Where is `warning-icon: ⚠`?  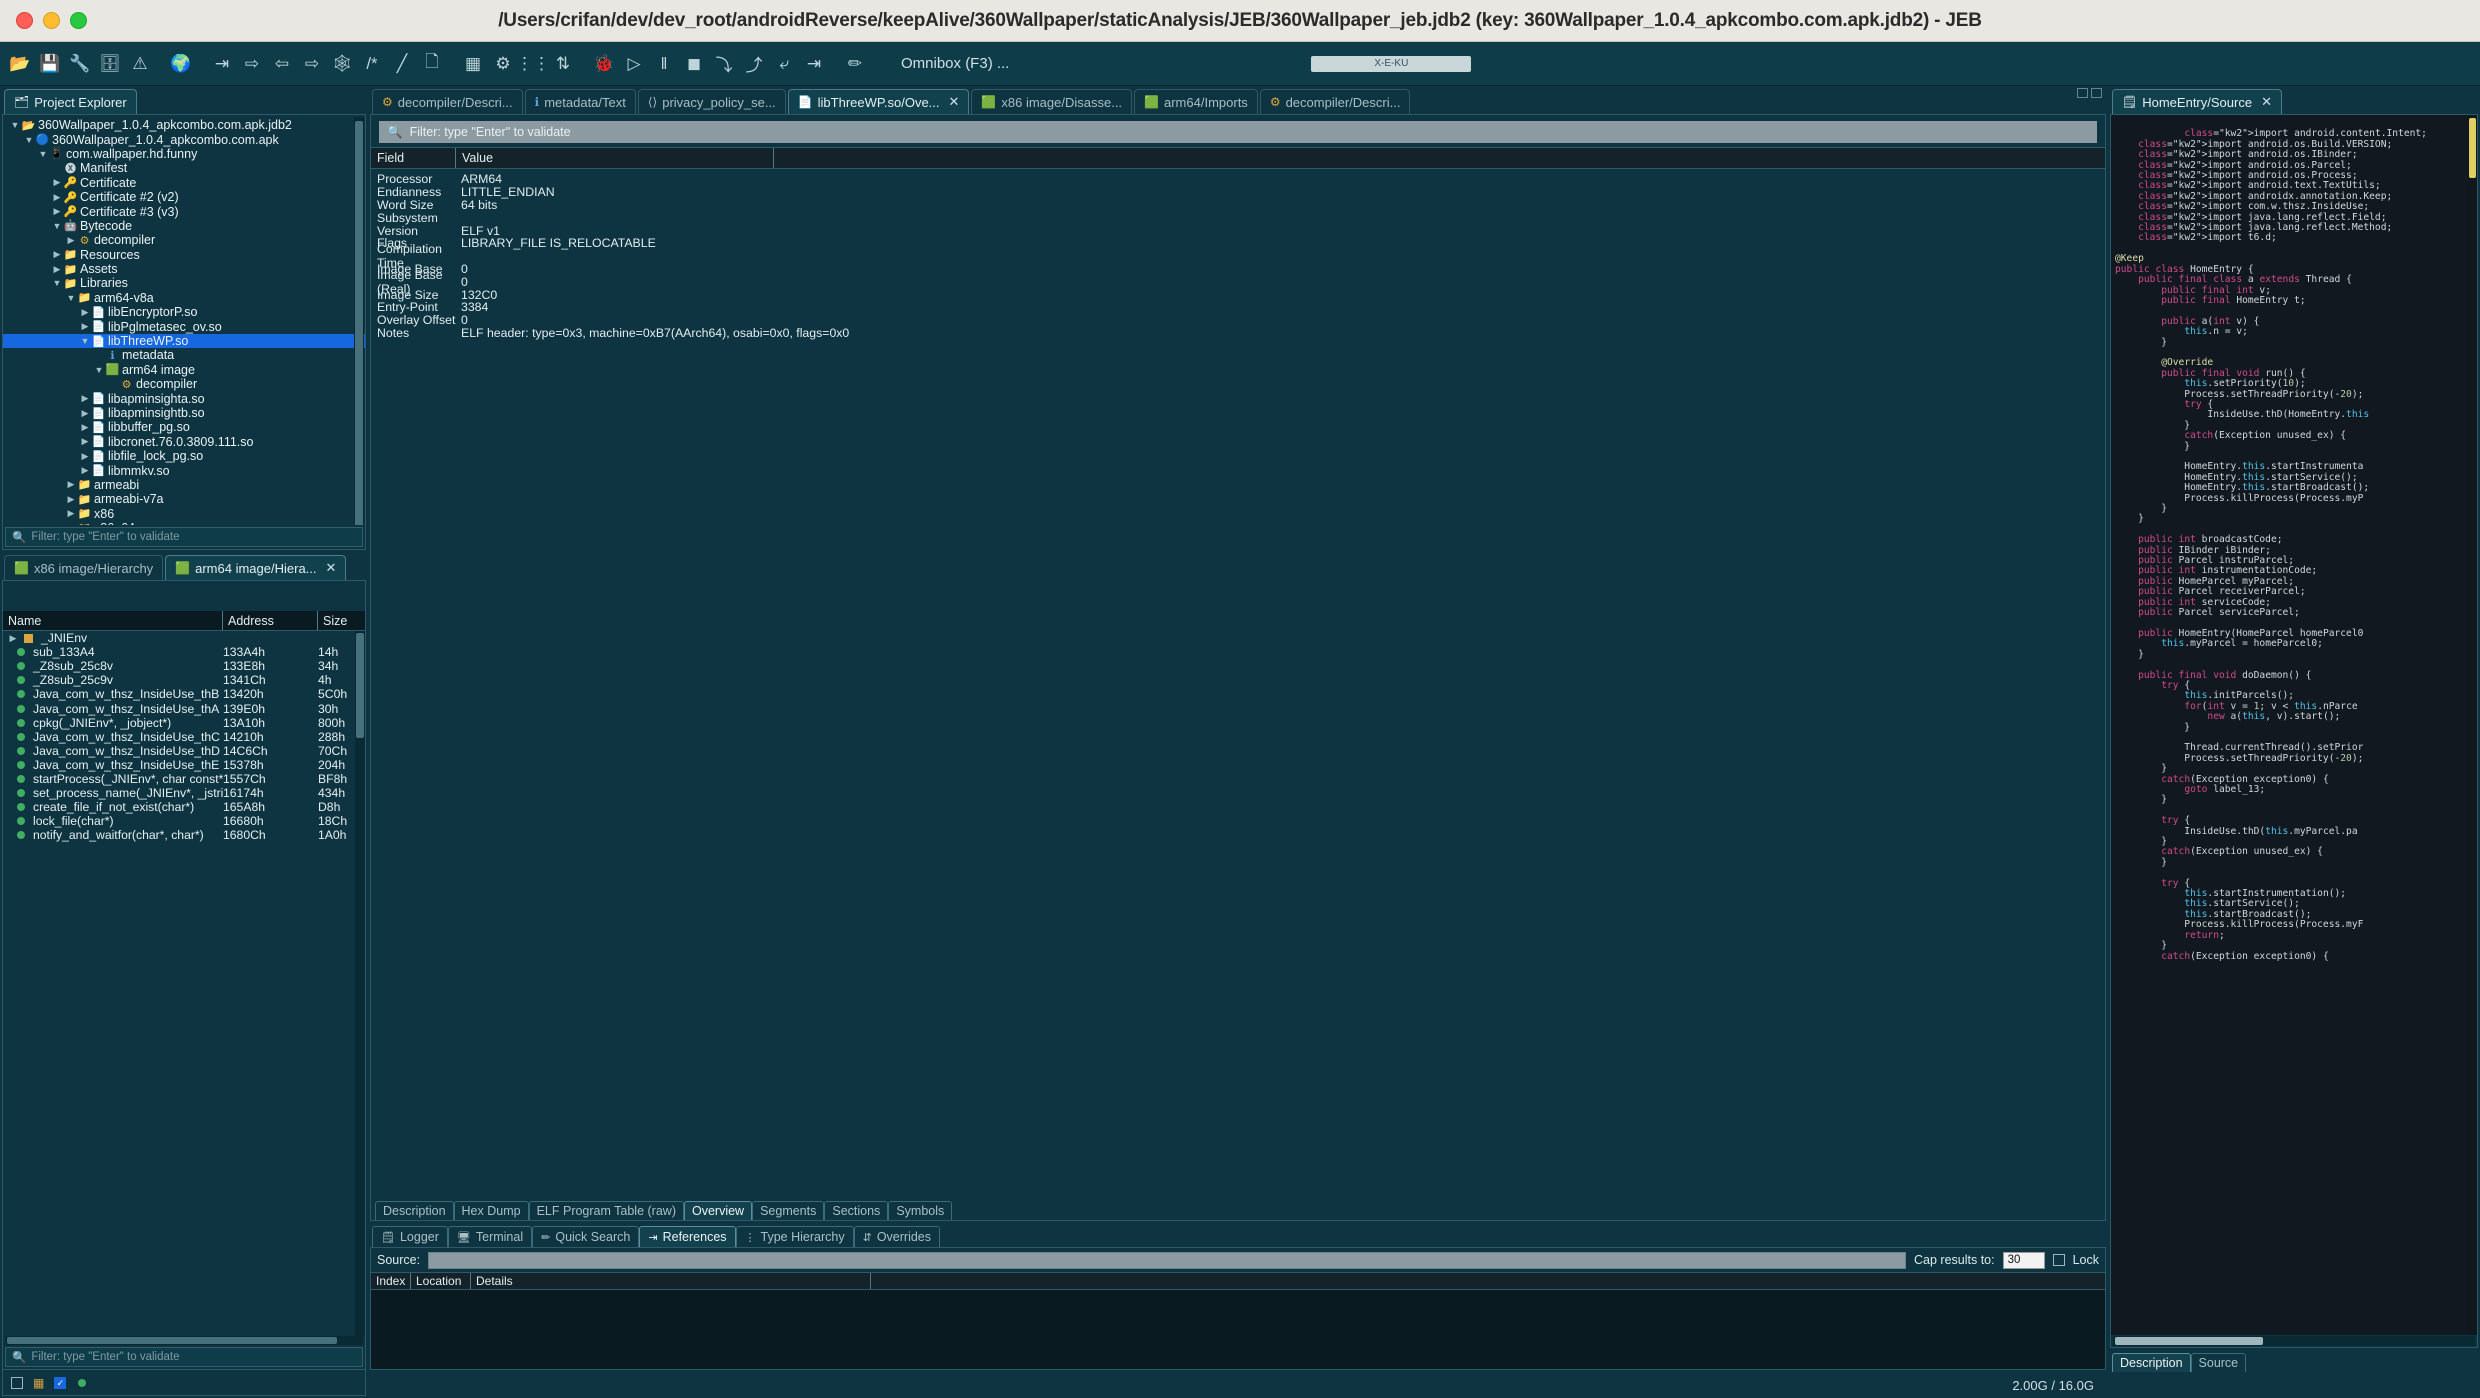
warning-icon: ⚠ is located at coordinates (140, 64).